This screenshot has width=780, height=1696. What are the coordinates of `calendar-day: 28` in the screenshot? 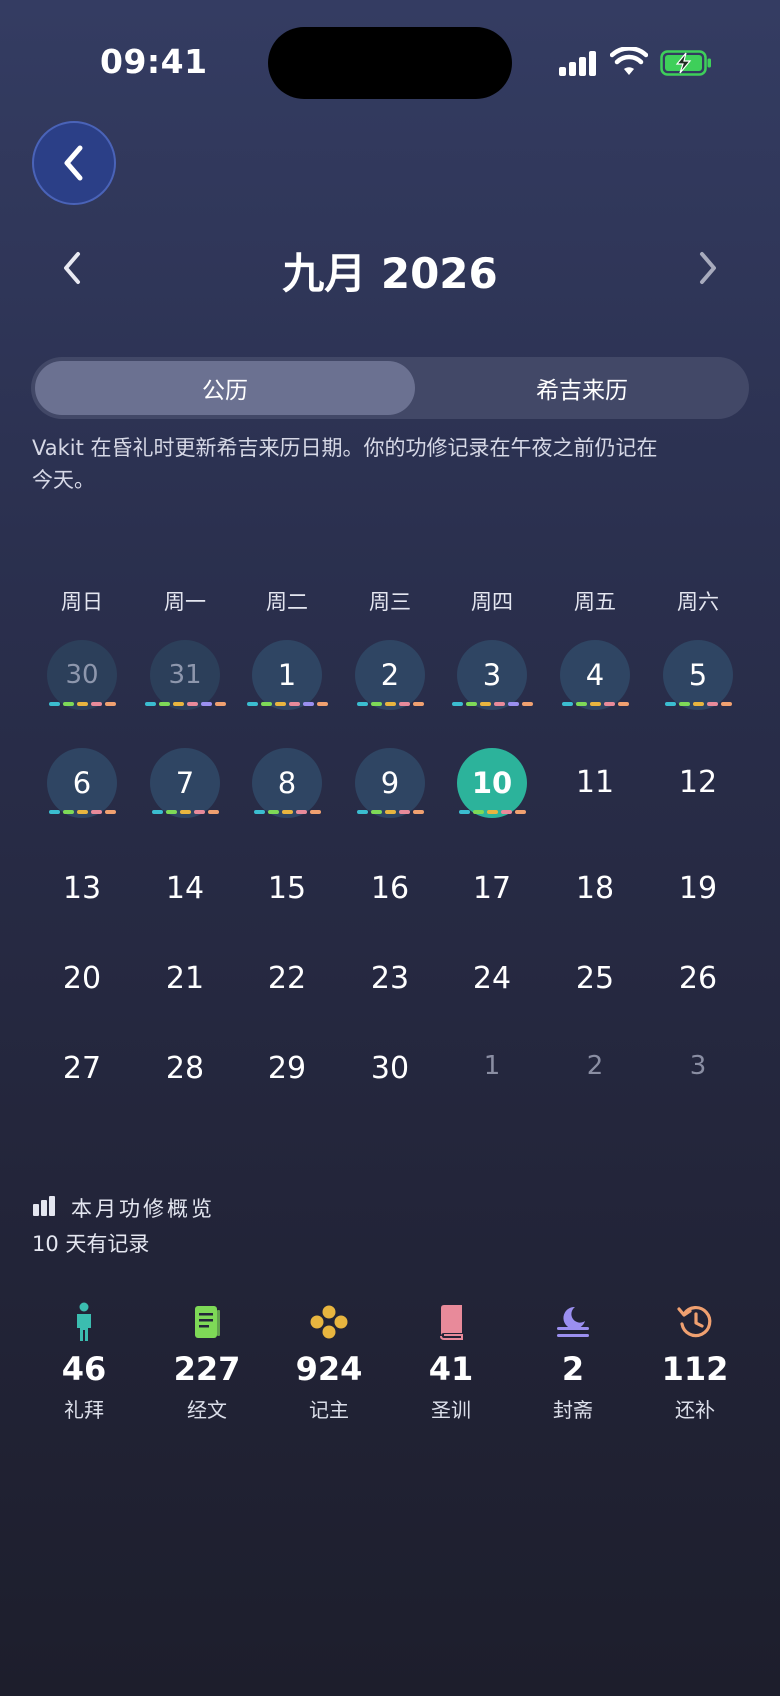 It's located at (185, 1068).